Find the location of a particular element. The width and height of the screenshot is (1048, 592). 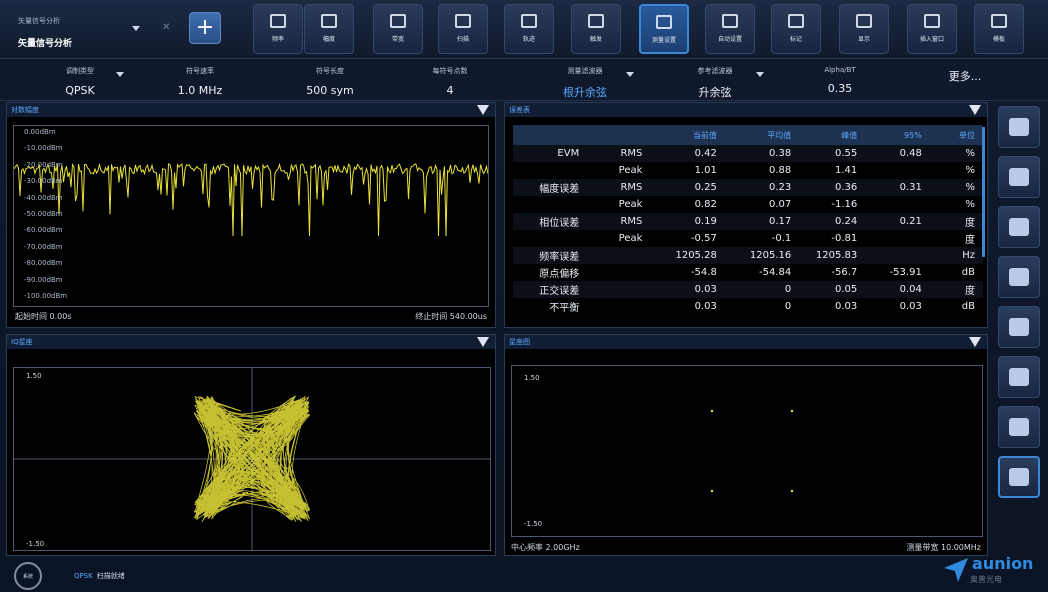

param-caption: 参考滤波器 is located at coordinates (715, 71).